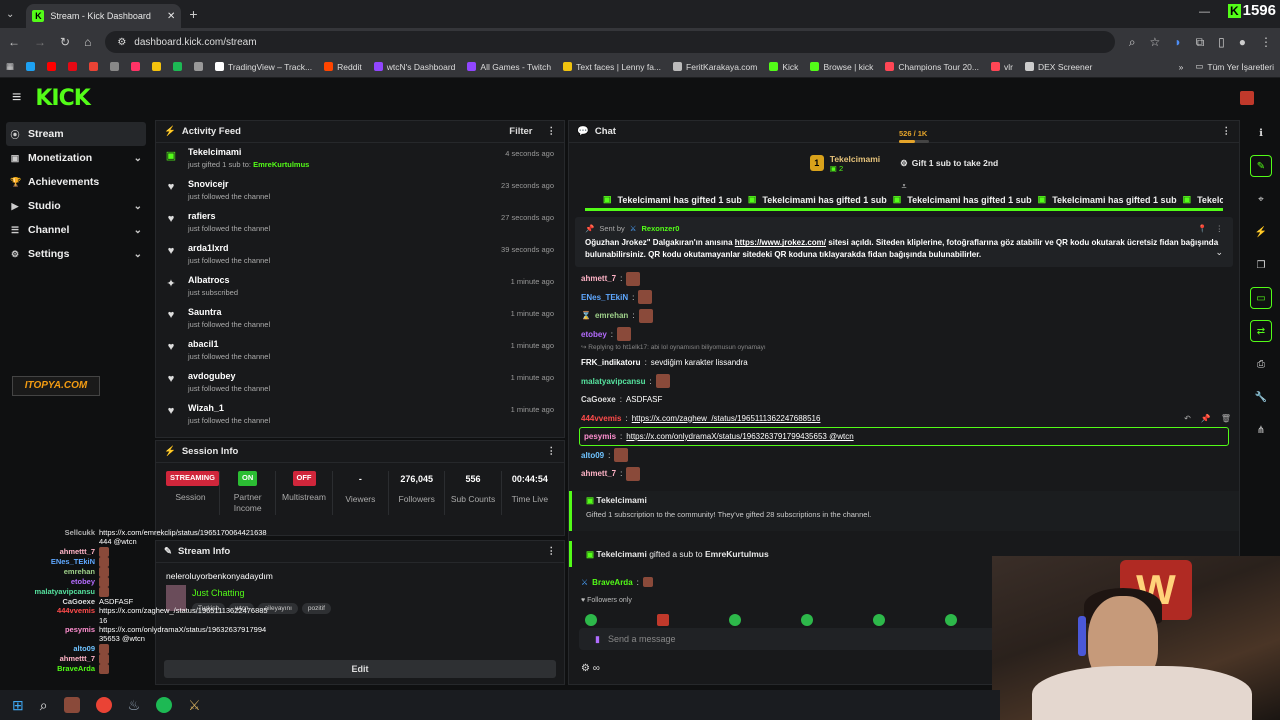 The image size is (1280, 720). What do you see at coordinates (76, 206) in the screenshot?
I see `sidebar-item-studio: ▶ Studio ⌄` at bounding box center [76, 206].